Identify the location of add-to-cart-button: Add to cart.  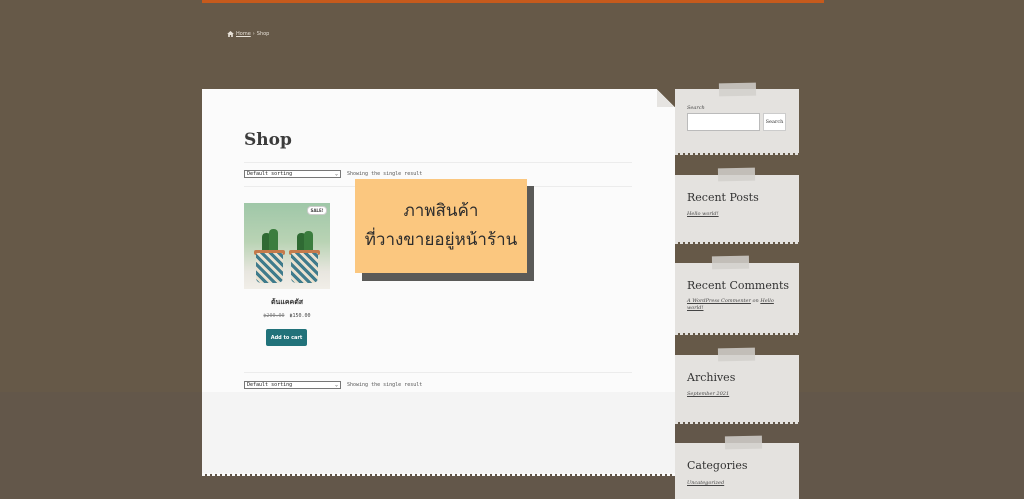
(286, 337).